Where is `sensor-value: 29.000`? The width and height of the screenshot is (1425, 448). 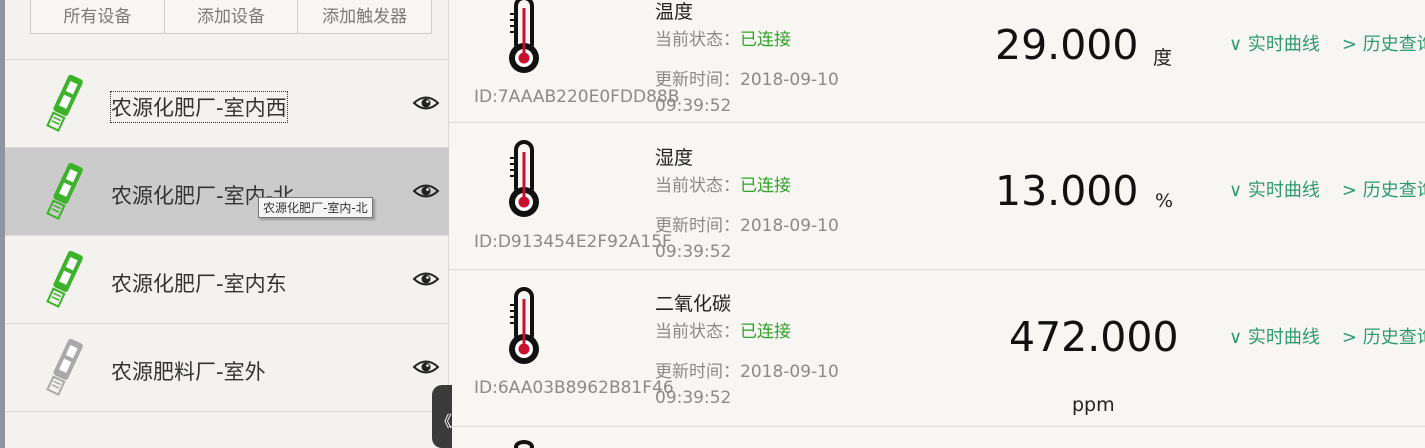
sensor-value: 29.000 is located at coordinates (1067, 45).